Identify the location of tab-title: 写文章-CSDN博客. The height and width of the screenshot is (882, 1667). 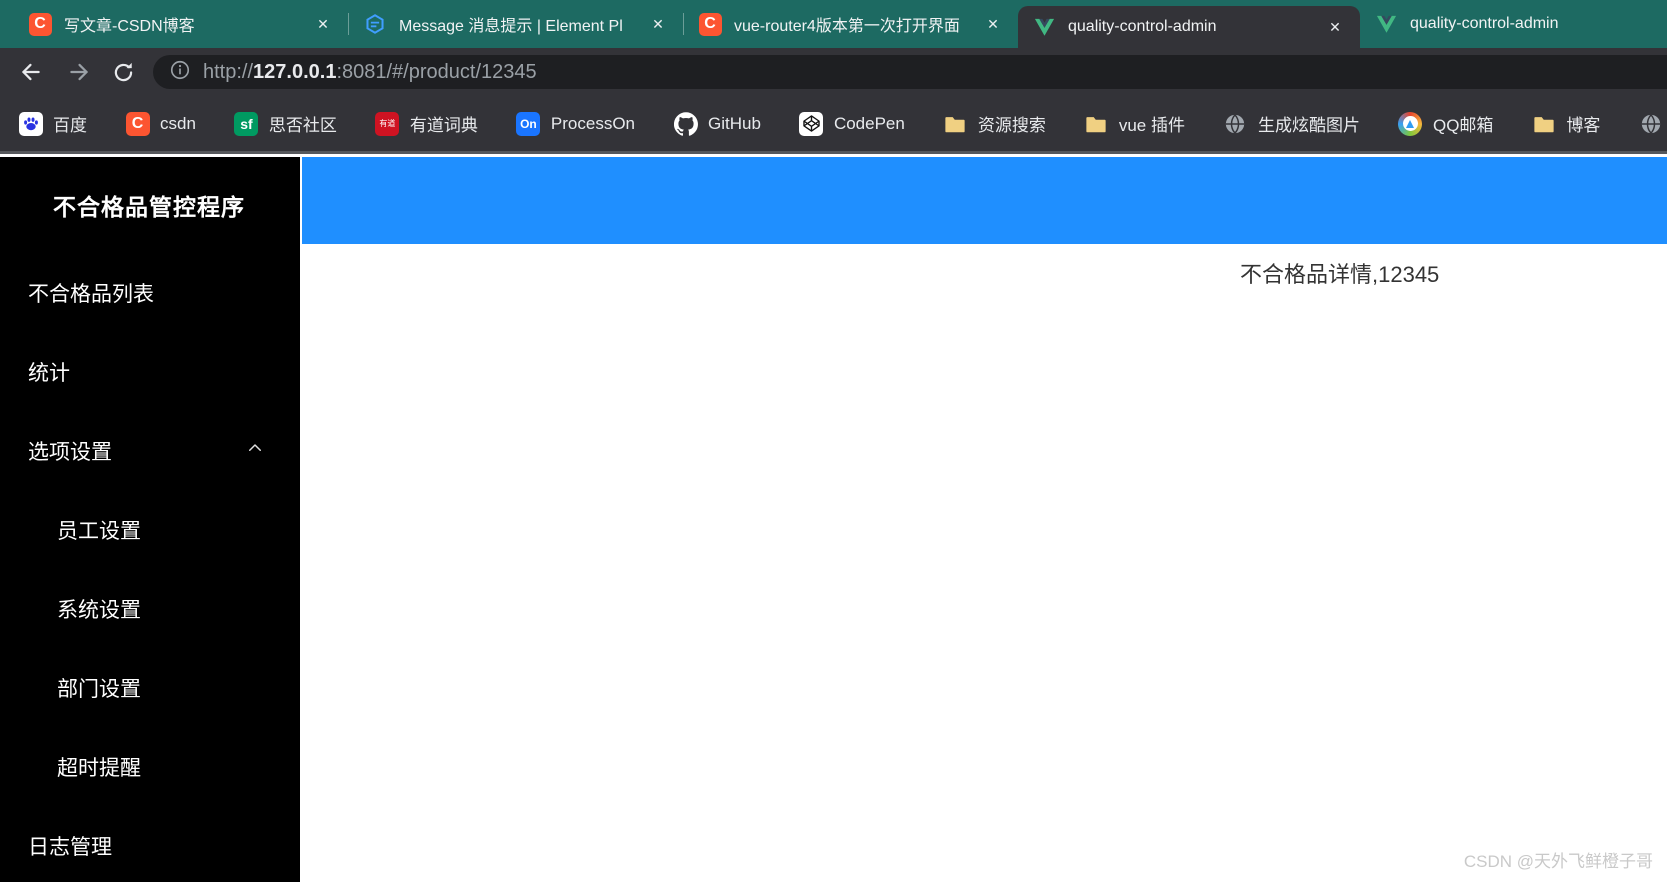
(129, 26).